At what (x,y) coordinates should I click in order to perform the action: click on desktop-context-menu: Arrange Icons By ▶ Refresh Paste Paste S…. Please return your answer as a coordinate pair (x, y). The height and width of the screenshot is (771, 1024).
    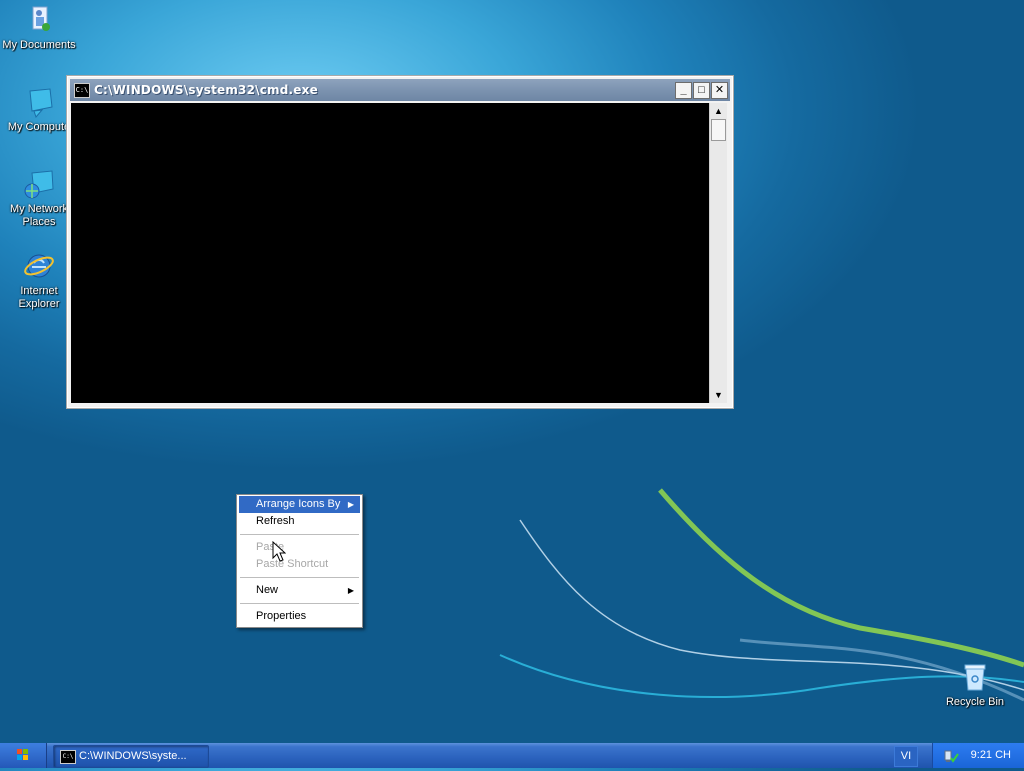
    Looking at the image, I should click on (299, 561).